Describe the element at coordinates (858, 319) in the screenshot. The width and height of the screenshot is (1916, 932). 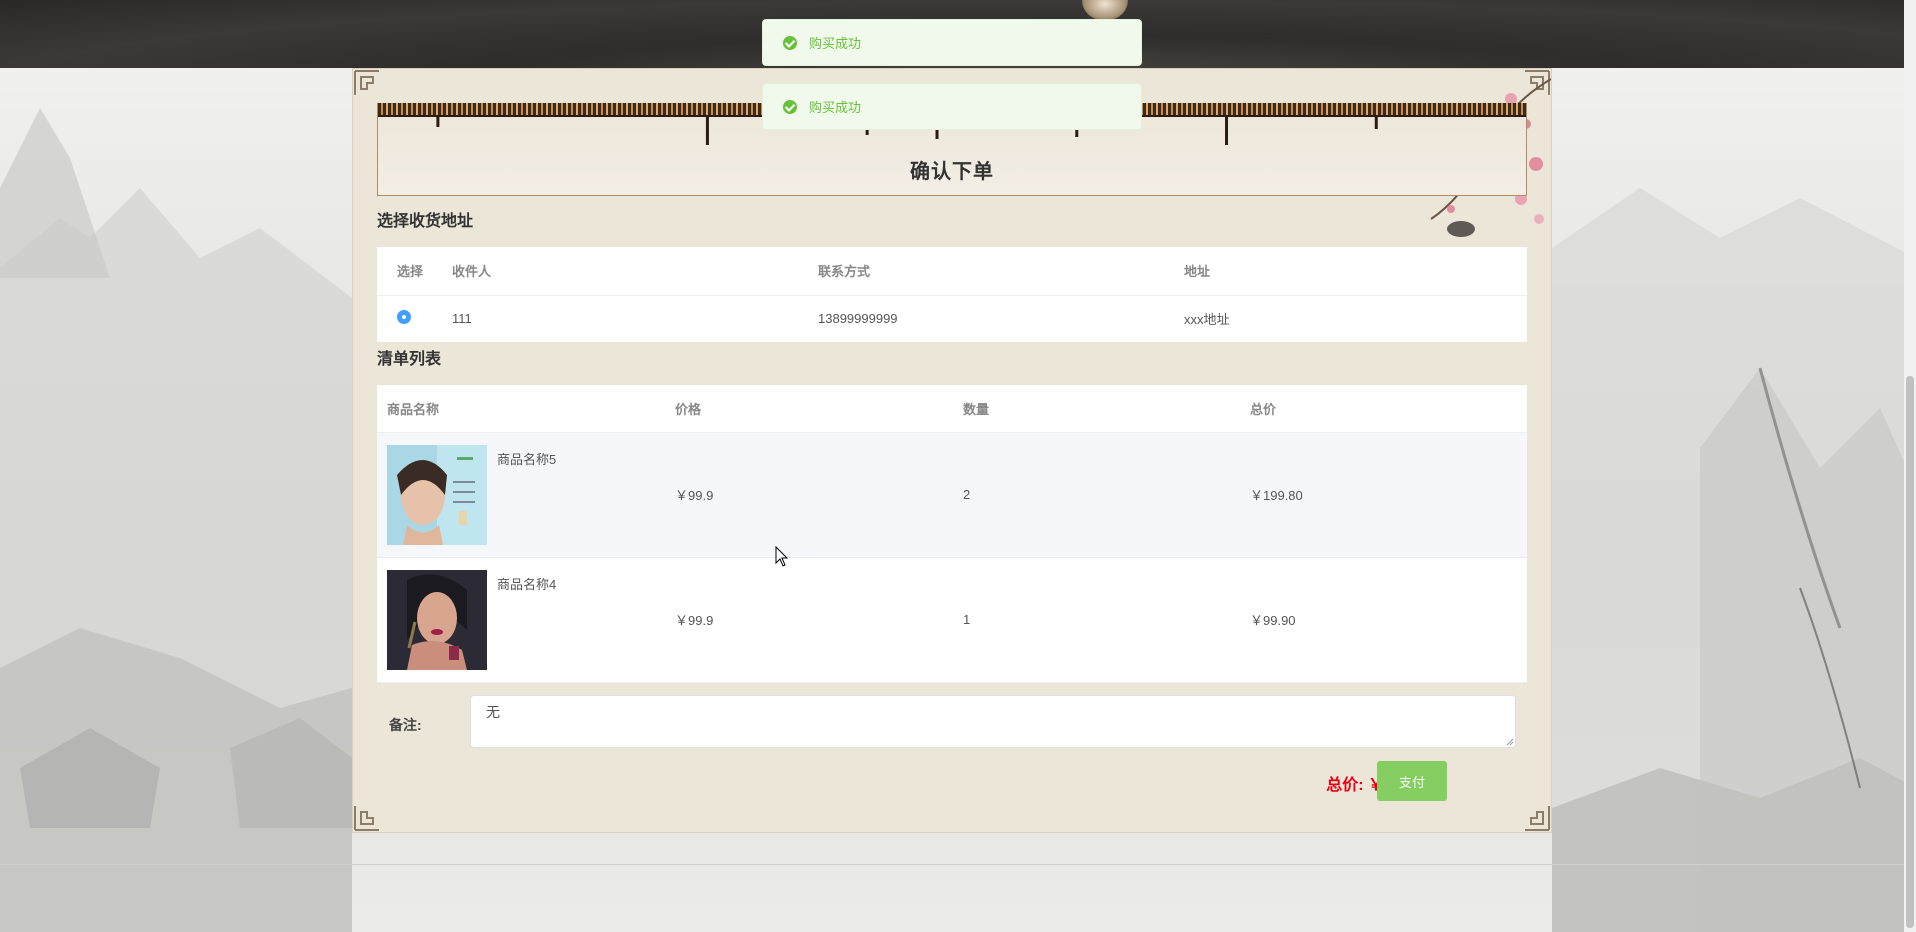
I see `phone-cell: 13899999999` at that location.